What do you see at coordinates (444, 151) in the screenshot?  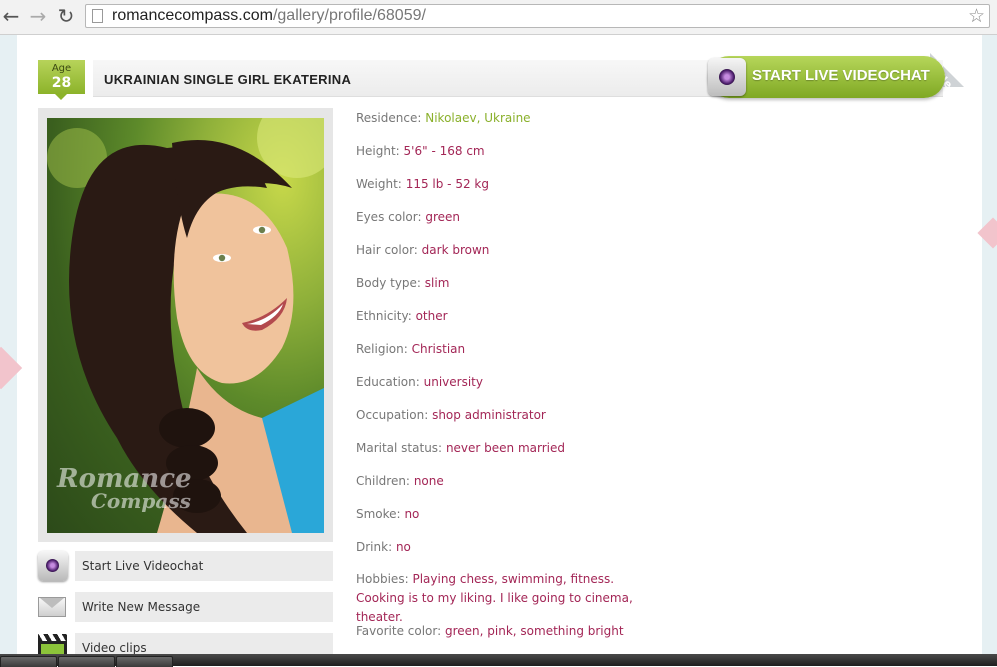 I see `field-value: 5'6" - 168 cm` at bounding box center [444, 151].